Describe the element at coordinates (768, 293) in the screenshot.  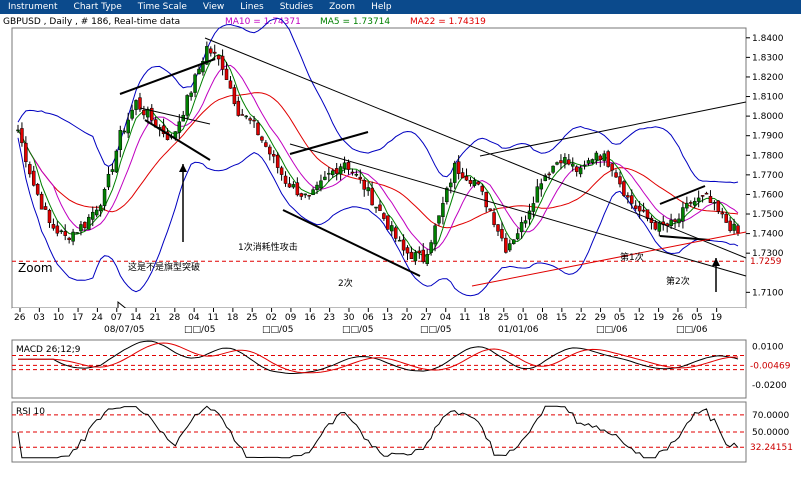
I see `price-tick-label: 1.7100` at that location.